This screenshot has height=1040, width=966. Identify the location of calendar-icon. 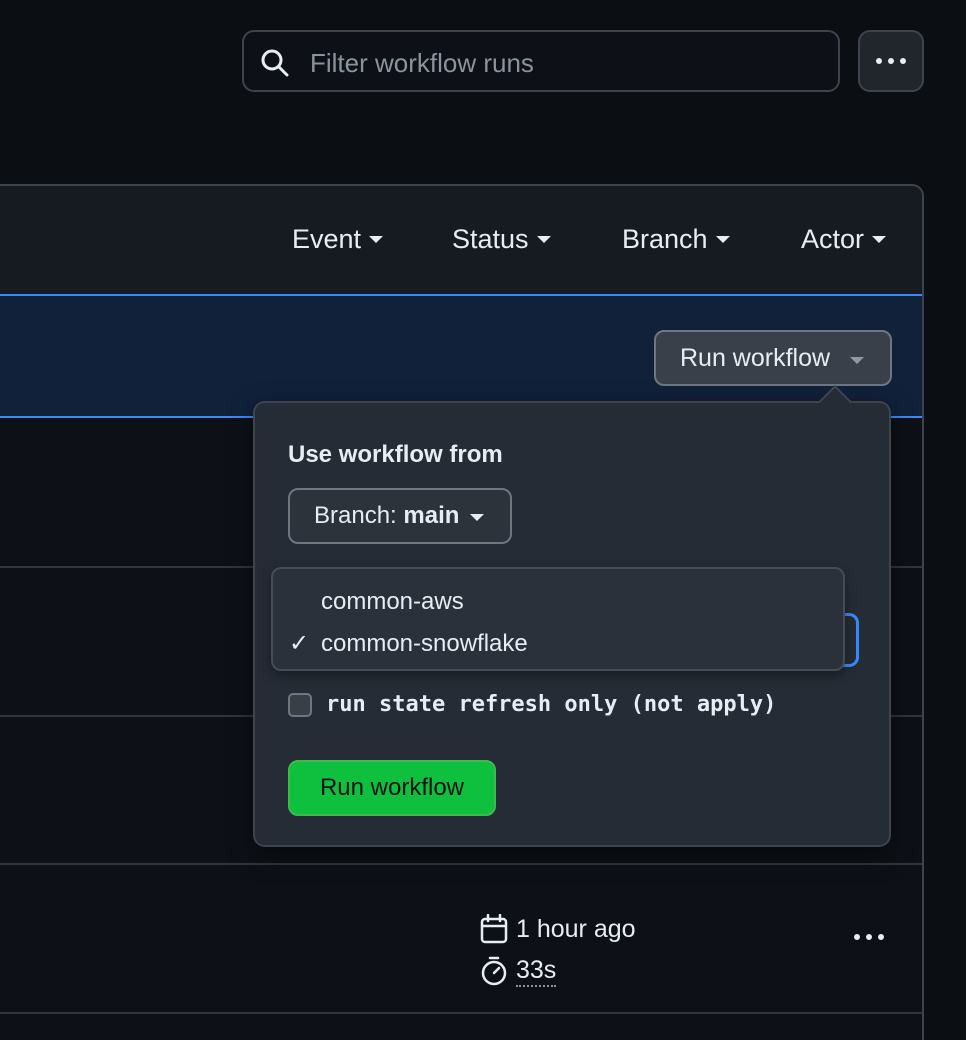
(494, 929).